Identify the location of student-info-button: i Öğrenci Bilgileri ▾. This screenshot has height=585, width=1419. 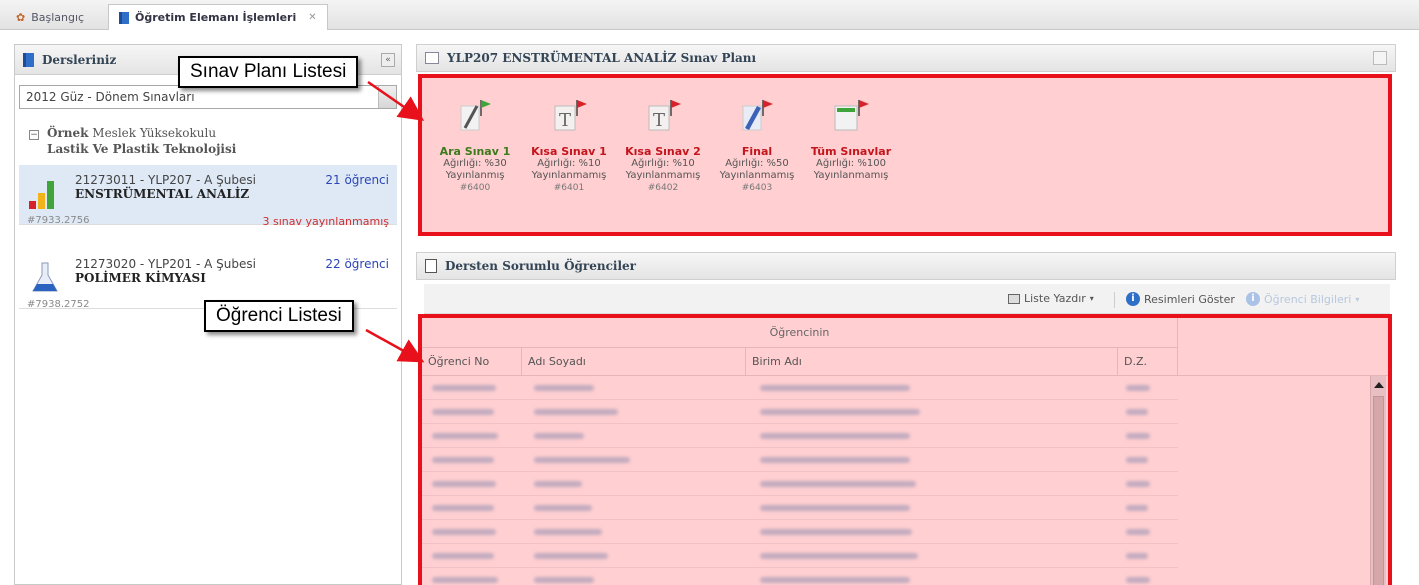
(1302, 299).